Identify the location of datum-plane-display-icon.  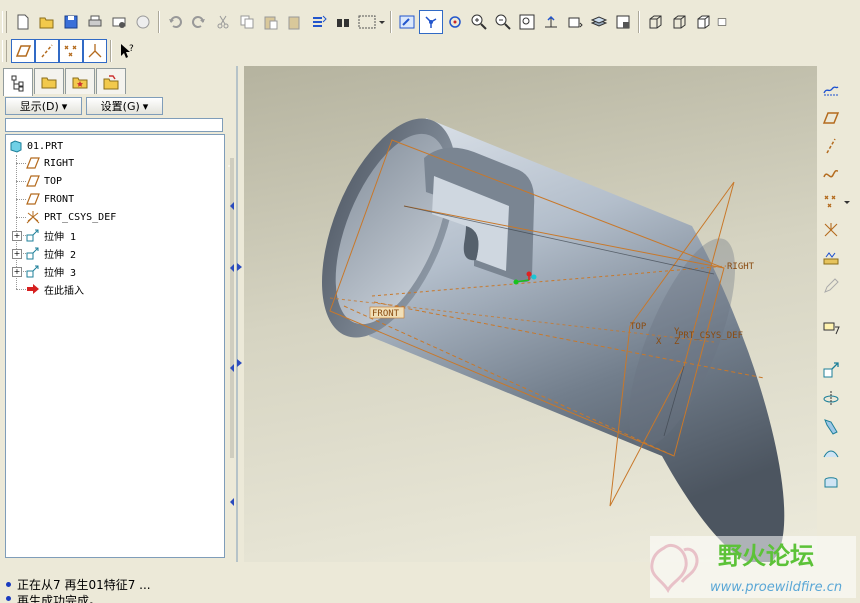
(23, 51).